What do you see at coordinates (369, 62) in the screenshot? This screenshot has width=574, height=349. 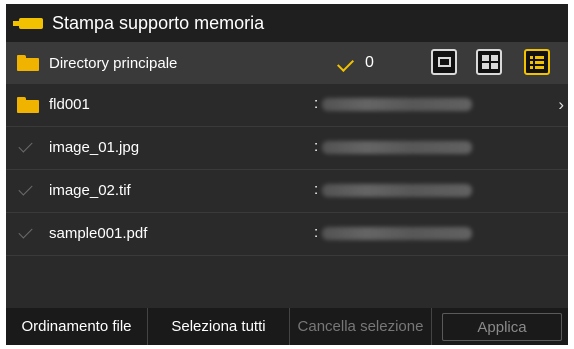 I see `selected-count-value: 0` at bounding box center [369, 62].